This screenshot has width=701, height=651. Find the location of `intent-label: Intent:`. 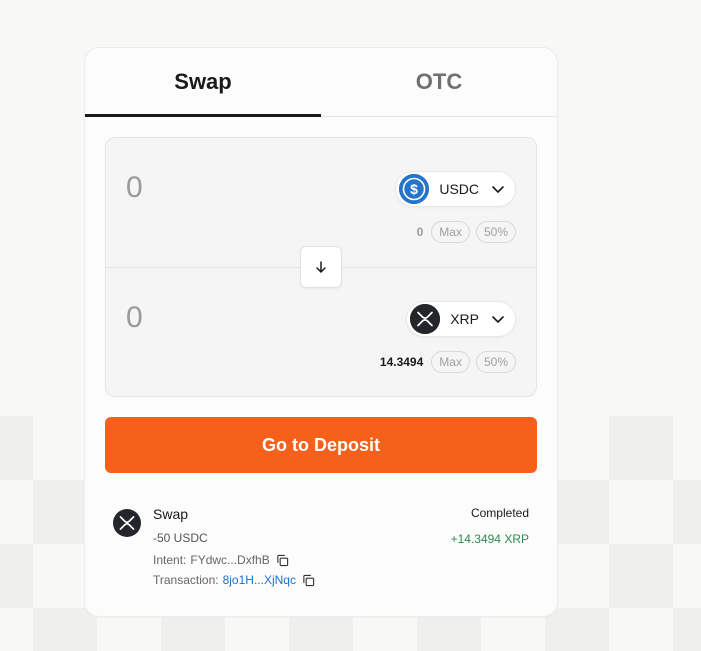

intent-label: Intent: is located at coordinates (170, 560).